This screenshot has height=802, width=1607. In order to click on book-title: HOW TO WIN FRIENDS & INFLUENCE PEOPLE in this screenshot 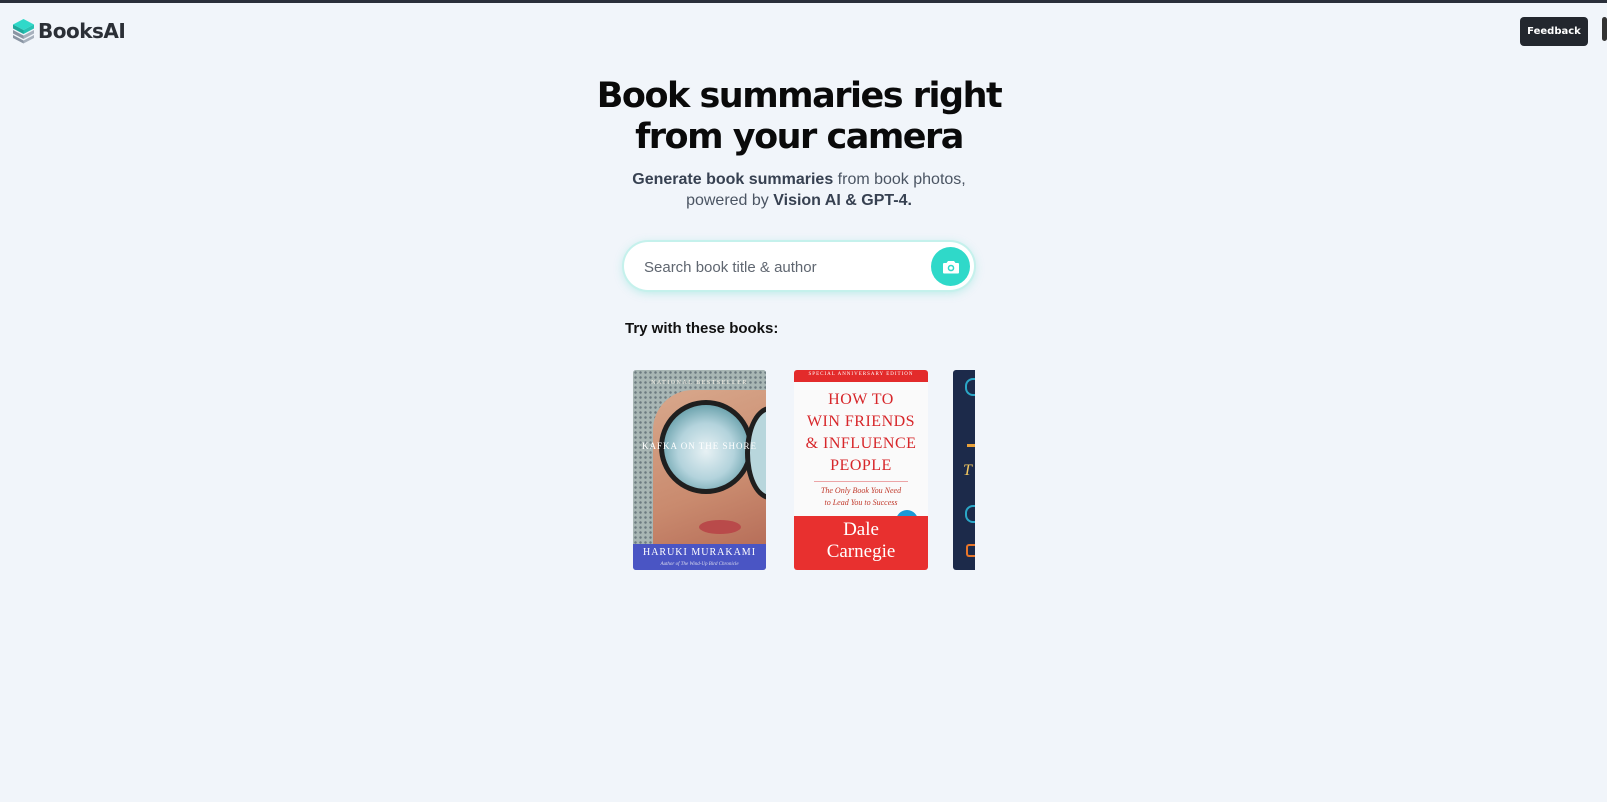, I will do `click(861, 433)`.